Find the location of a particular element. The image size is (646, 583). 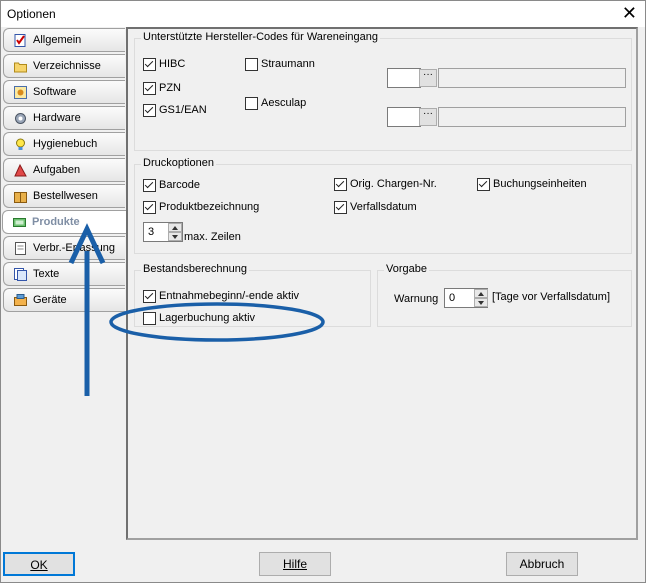

annotation-ellipse is located at coordinates (217, 322).